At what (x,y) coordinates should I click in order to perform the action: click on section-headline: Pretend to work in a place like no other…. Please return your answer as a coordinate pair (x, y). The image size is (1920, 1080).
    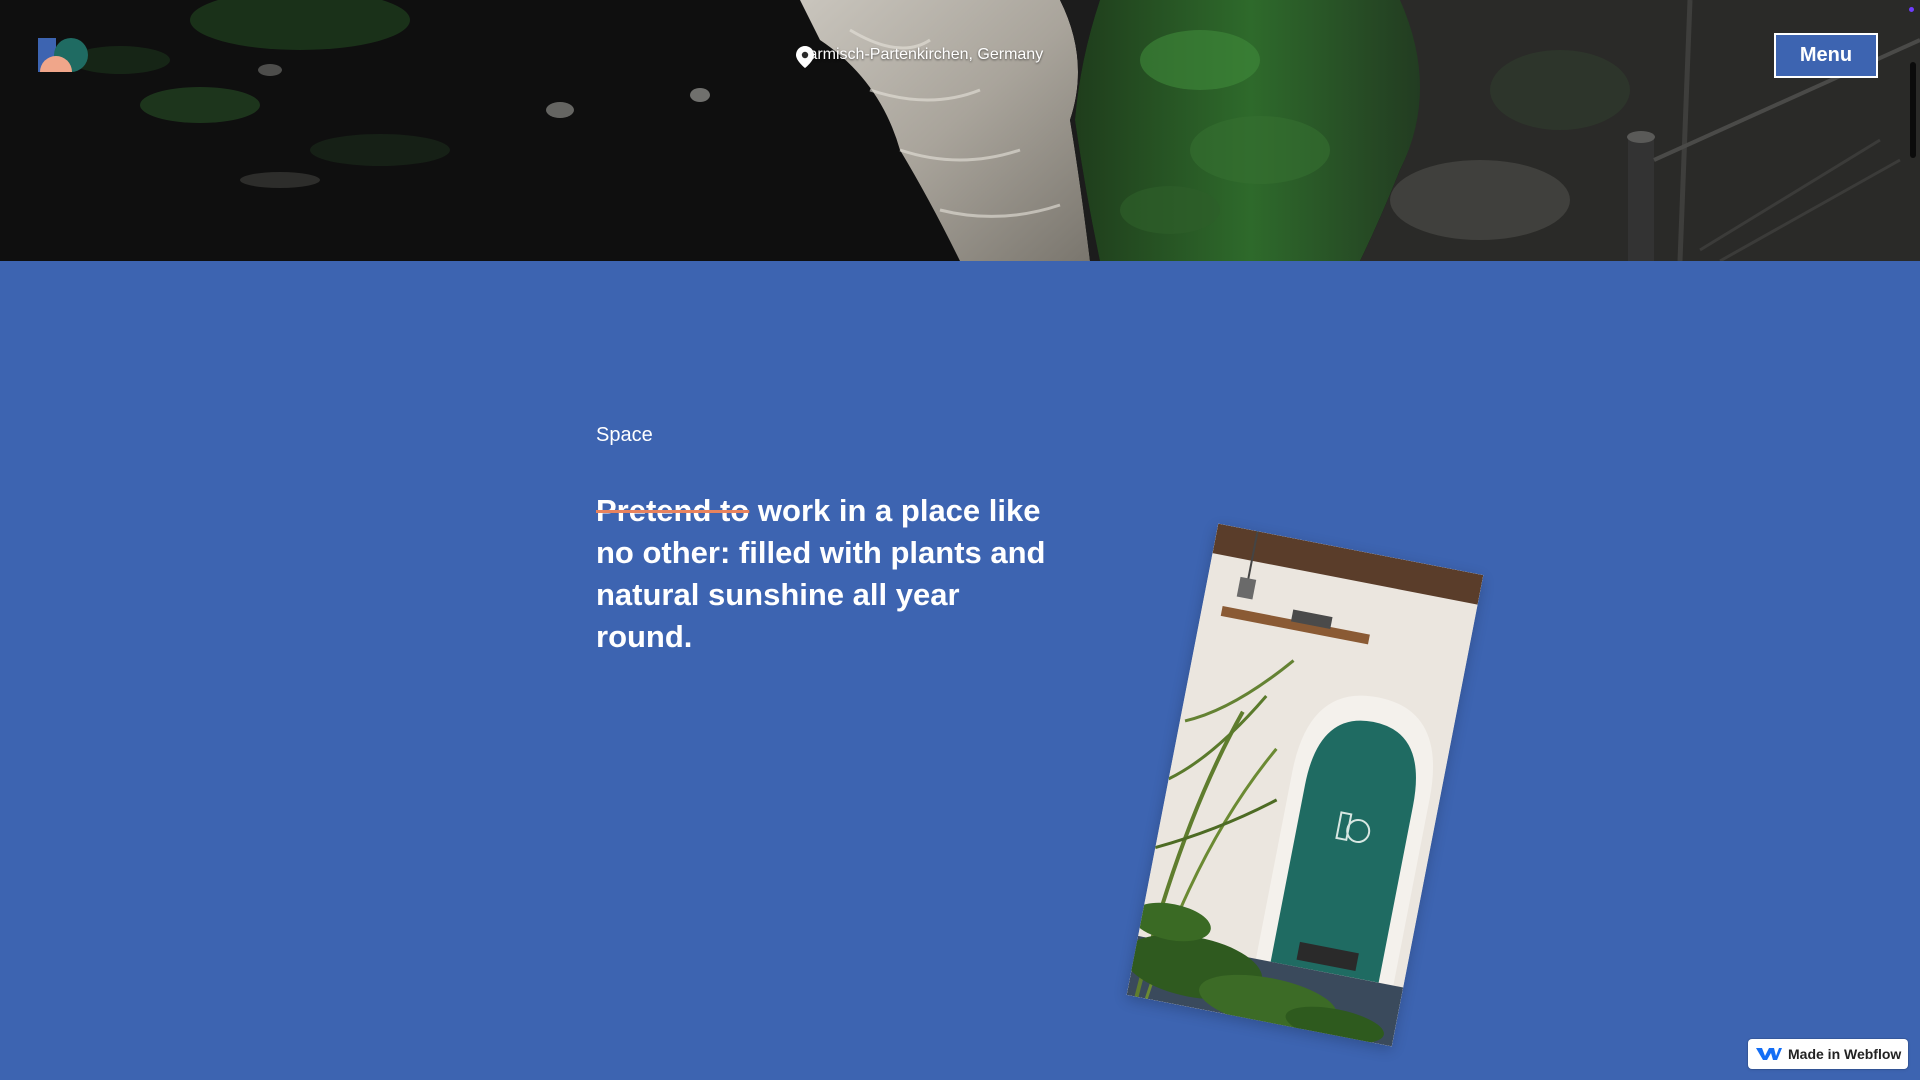
    Looking at the image, I should click on (821, 574).